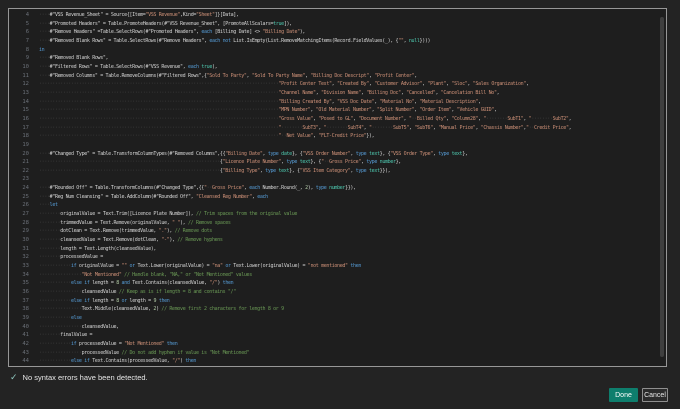  I want to click on code-text: in, so click(42, 49).